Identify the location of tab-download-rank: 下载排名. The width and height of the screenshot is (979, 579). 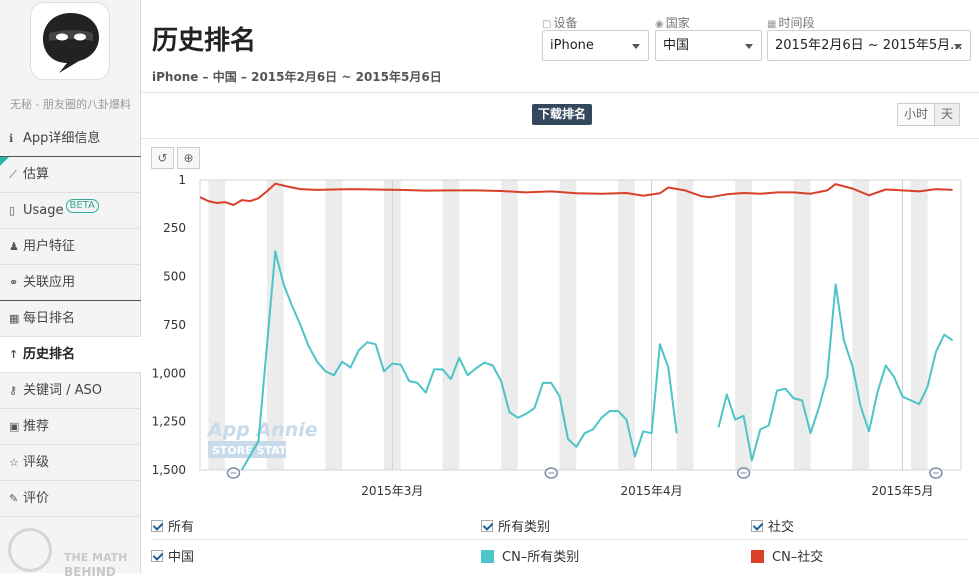
(562, 114).